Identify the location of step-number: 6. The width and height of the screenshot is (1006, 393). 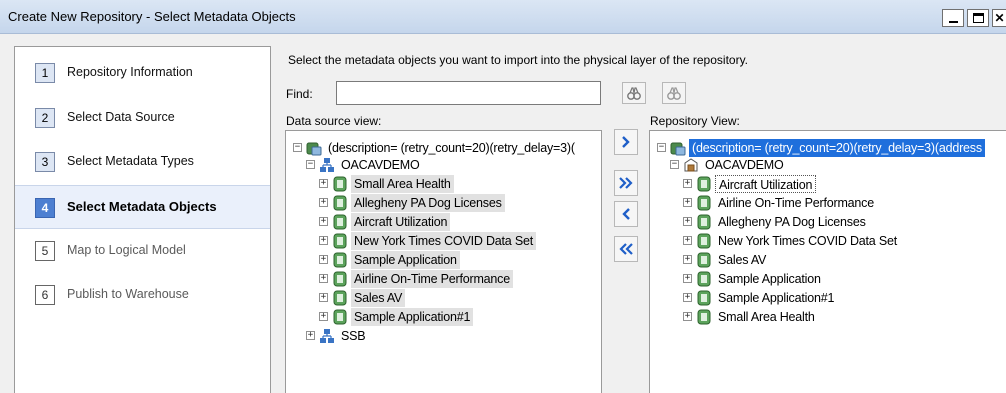
(45, 295).